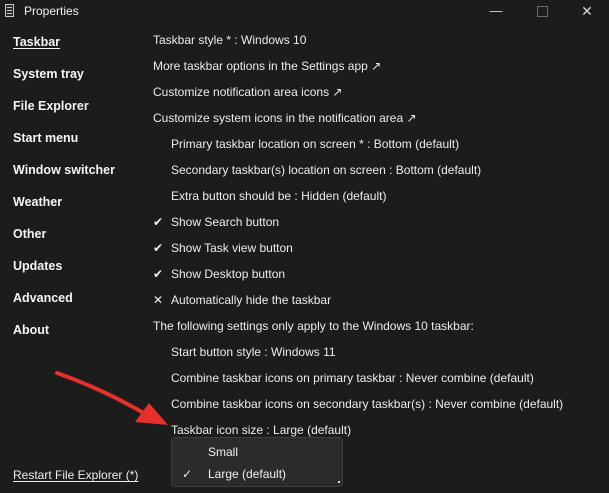  Describe the element at coordinates (29, 234) in the screenshot. I see `nav-item-other: Other` at that location.